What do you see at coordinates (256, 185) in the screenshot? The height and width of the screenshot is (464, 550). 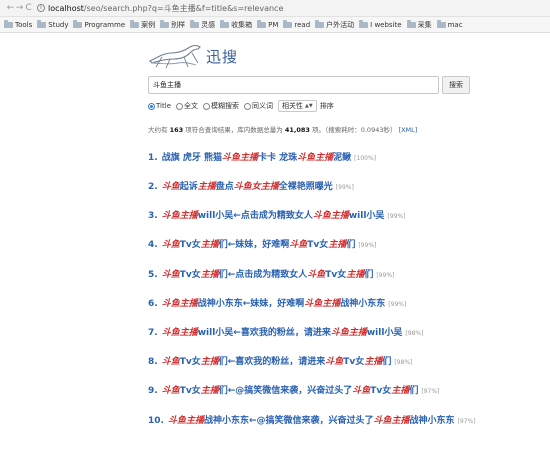 I see `result-highlight: 斗鱼女主播` at bounding box center [256, 185].